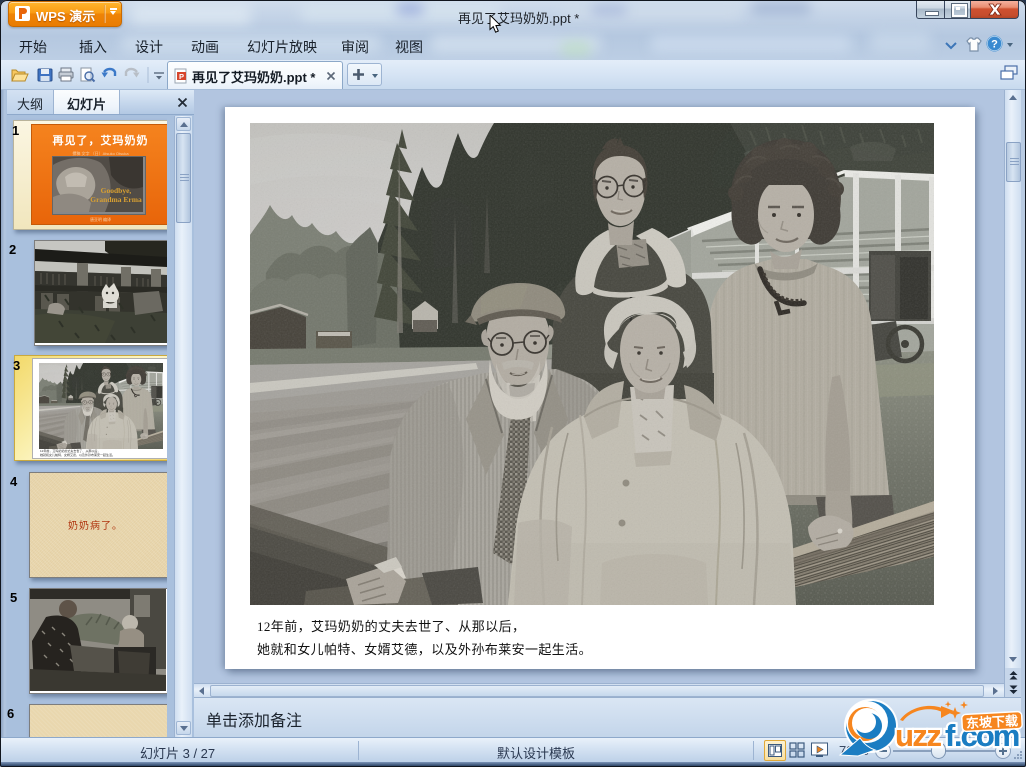 The height and width of the screenshot is (767, 1026). What do you see at coordinates (116, 190) in the screenshot?
I see `svg-text: Goodbye,` at bounding box center [116, 190].